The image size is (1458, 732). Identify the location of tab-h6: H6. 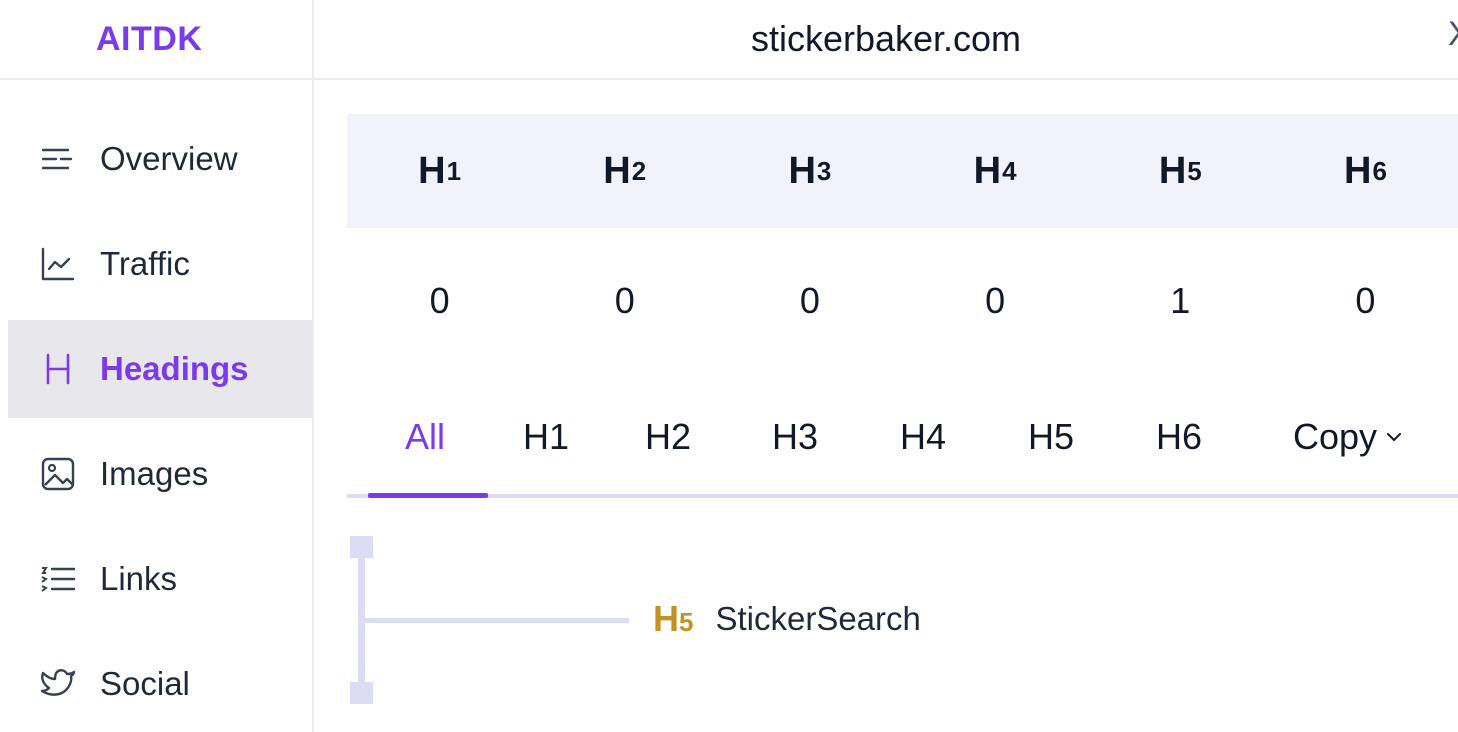
(1179, 437).